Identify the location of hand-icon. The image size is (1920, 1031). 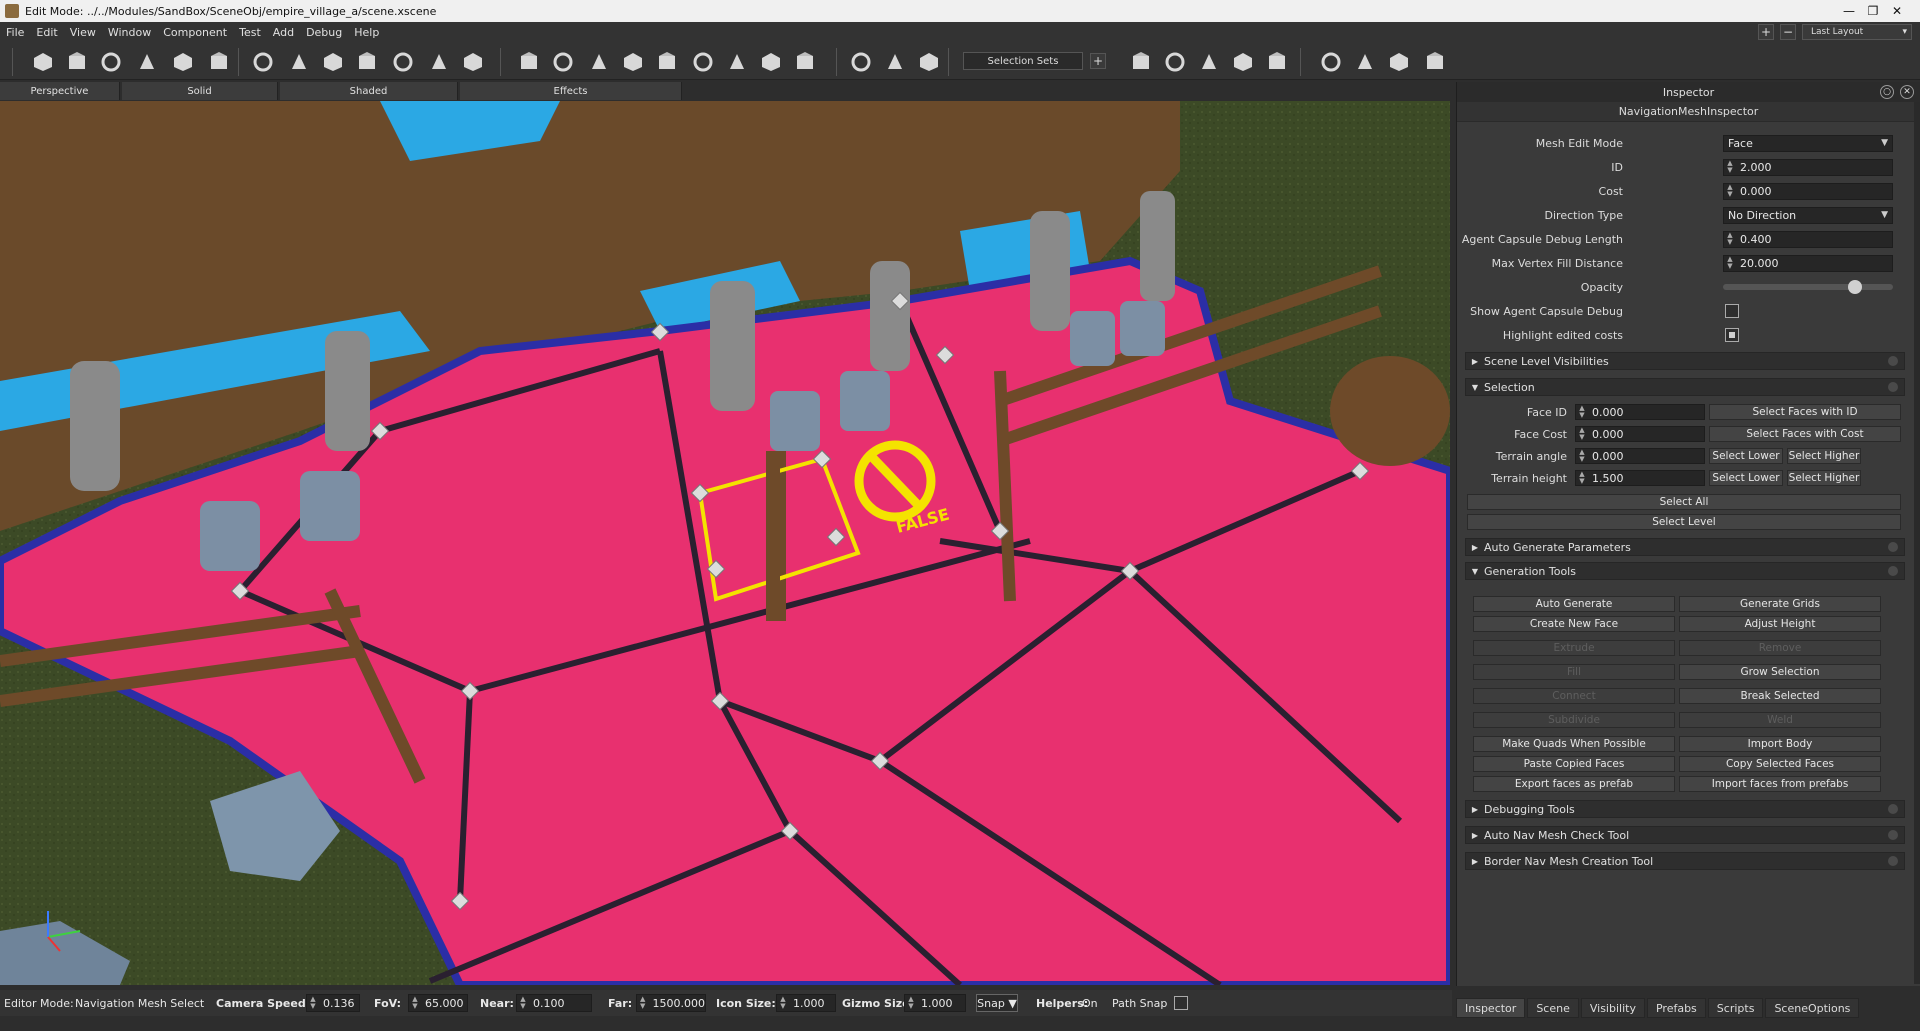
(43, 62).